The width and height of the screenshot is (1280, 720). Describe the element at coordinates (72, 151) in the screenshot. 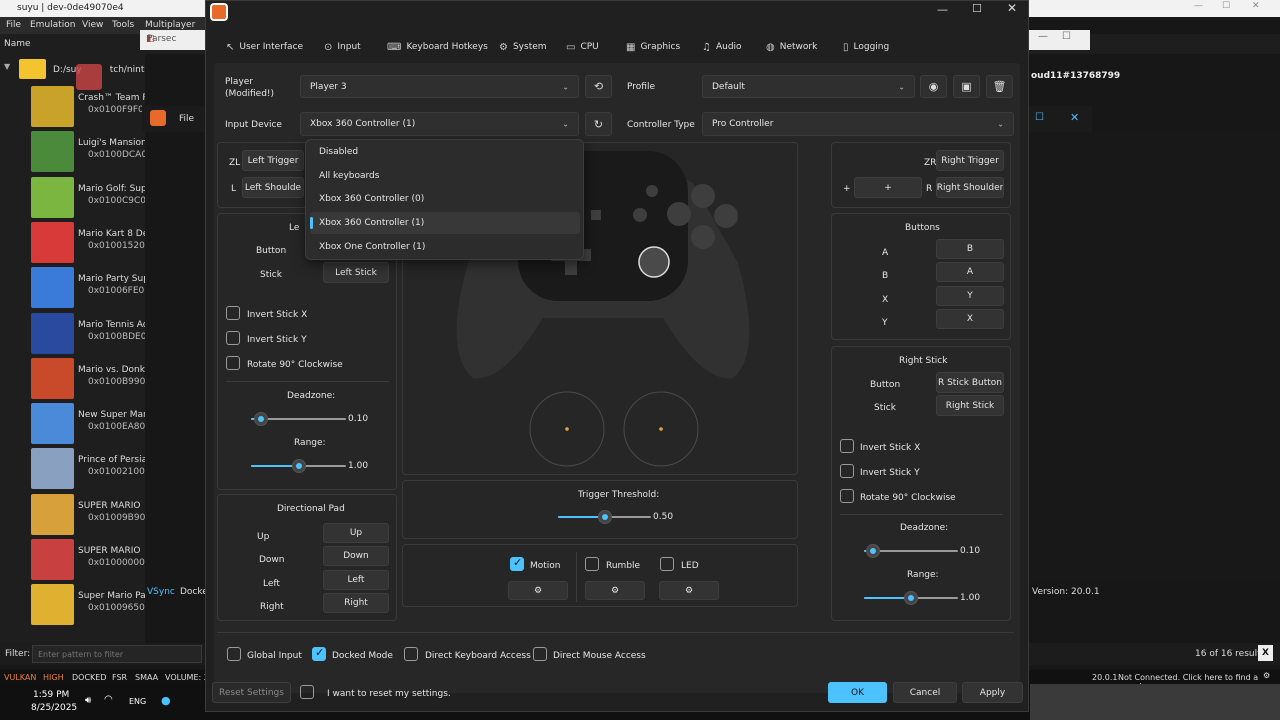

I see `list-item: Luigi's Mansion 0x0100DCA0` at that location.